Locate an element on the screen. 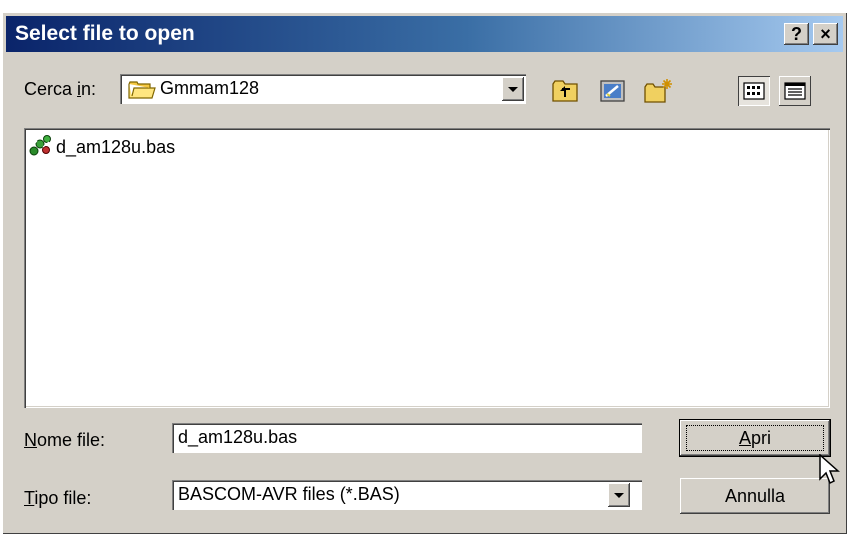 The height and width of the screenshot is (534, 847). desktop-icon is located at coordinates (613, 91).